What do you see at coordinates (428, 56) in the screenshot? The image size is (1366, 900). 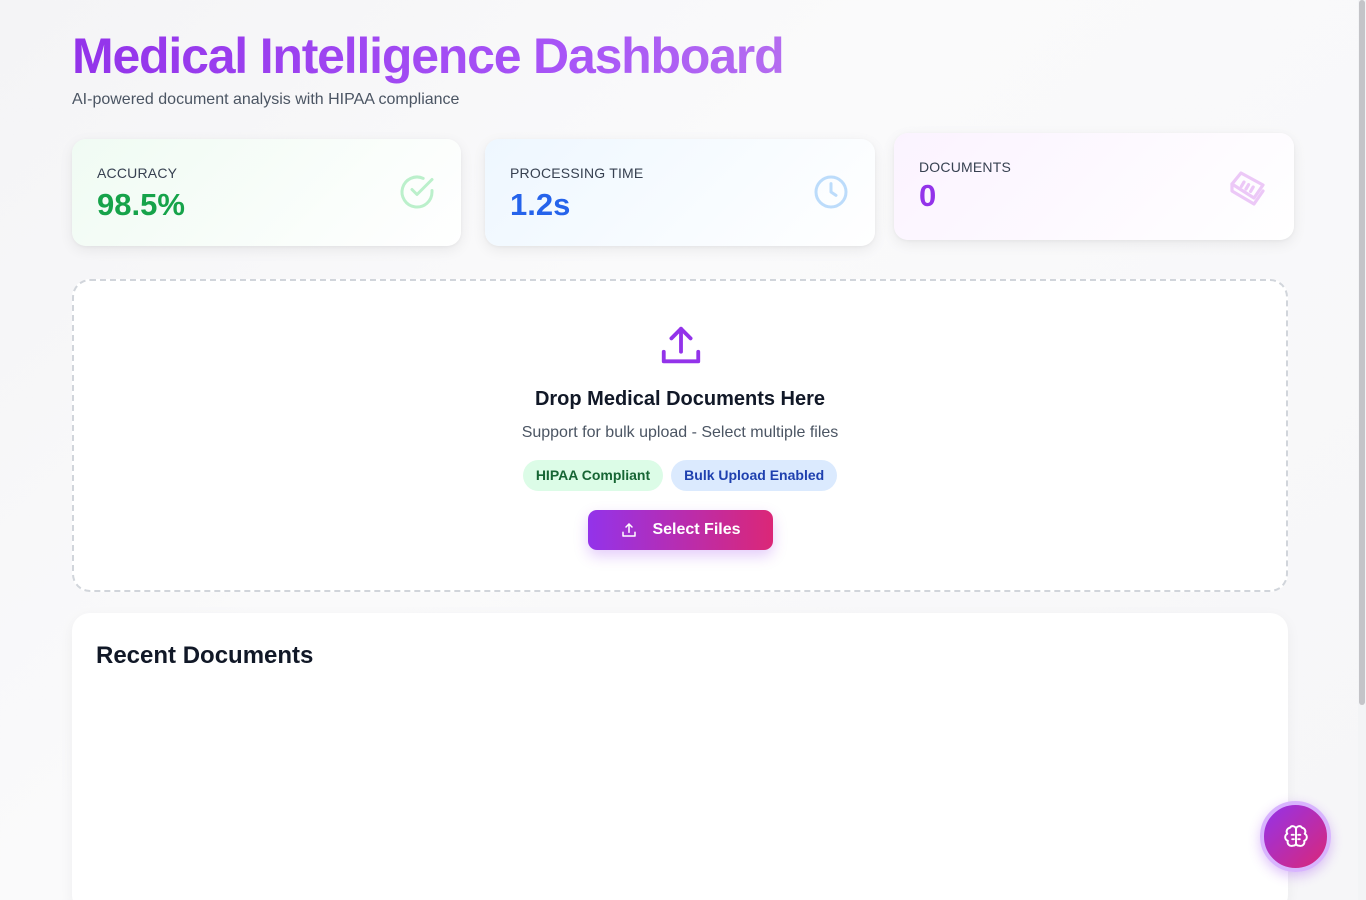 I see `page-title: Medical Intelligence Dashboard` at bounding box center [428, 56].